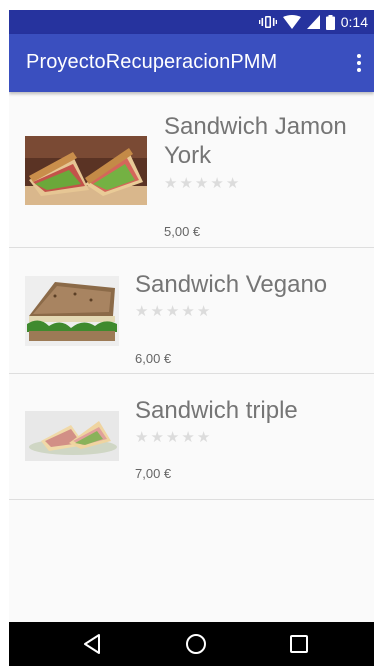 This screenshot has width=374, height=666. I want to click on overflow-menu-button, so click(359, 63).